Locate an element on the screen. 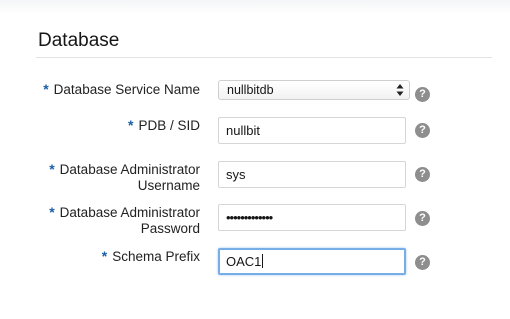 Image resolution: width=510 pixels, height=319 pixels. admin-password-label: * Database Administrator Password is located at coordinates (124, 220).